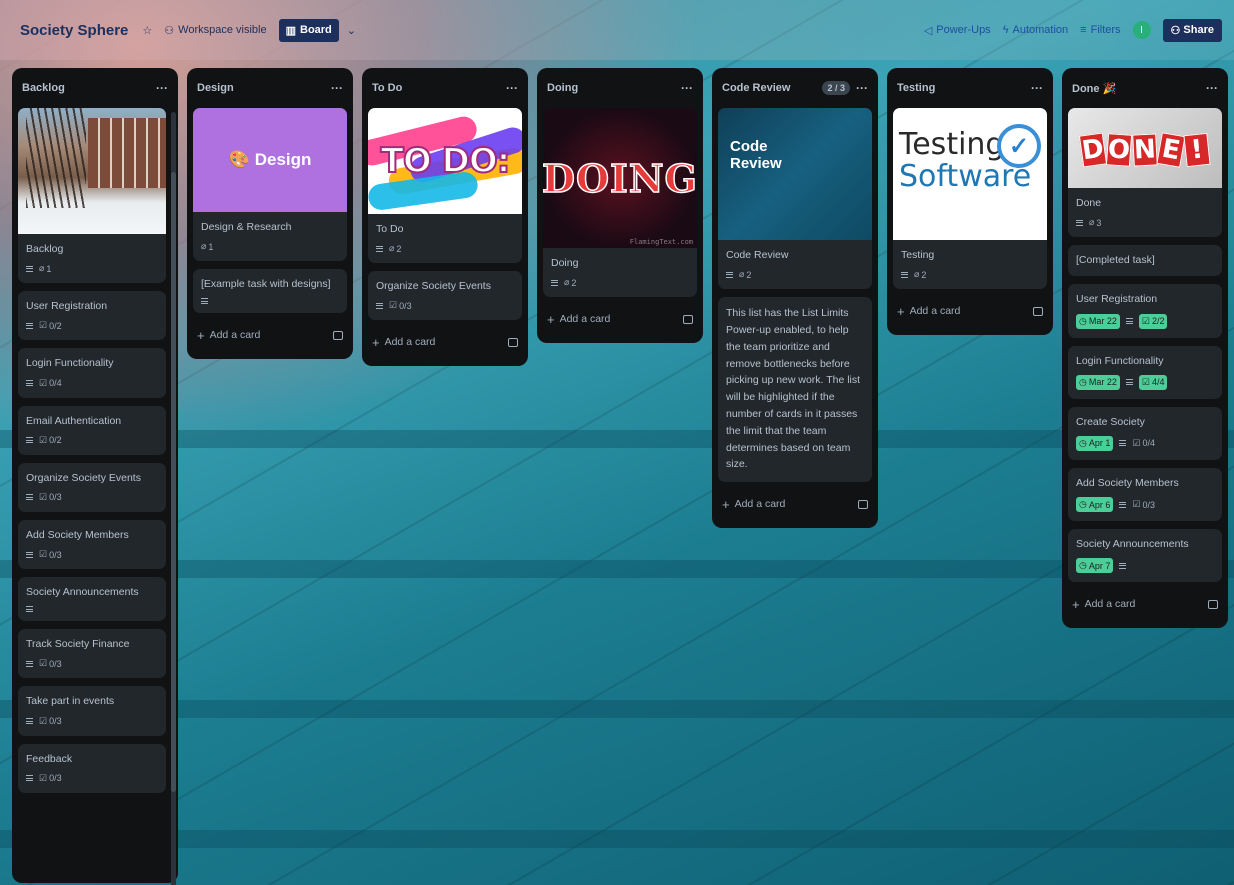 This screenshot has height=885, width=1234. I want to click on checklist-badge: ☑ 0/2, so click(50, 325).